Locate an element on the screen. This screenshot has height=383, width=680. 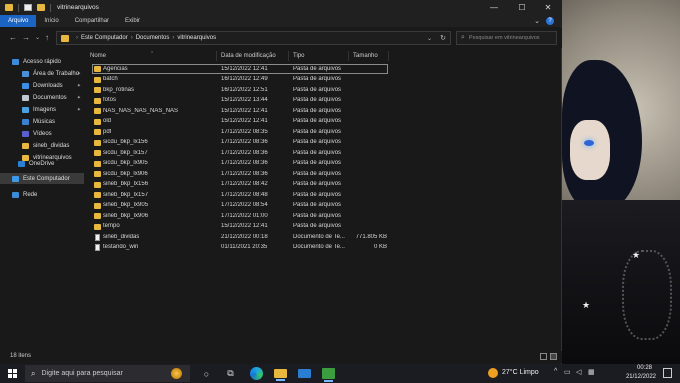
file-name: tempo is located at coordinates (111, 226).